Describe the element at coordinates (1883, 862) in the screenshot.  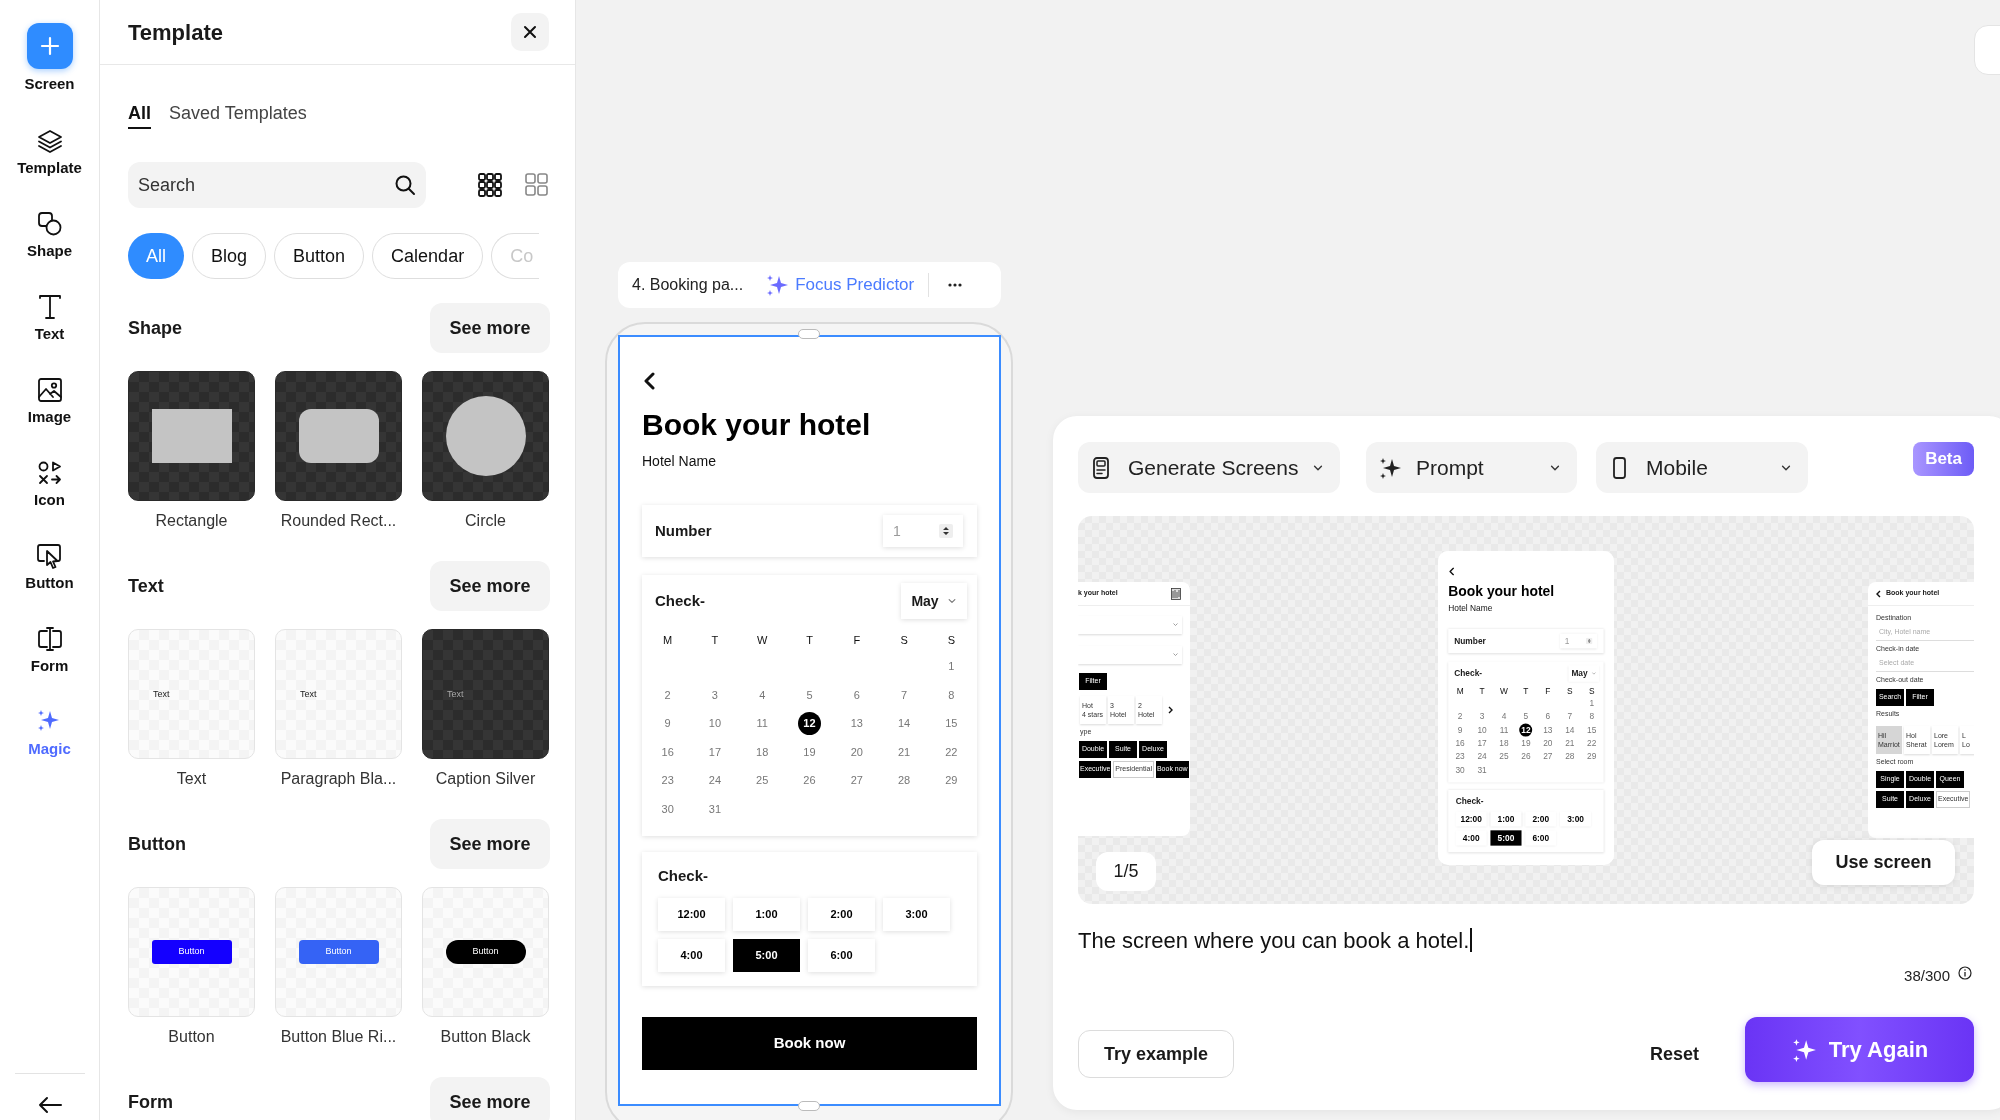
I see `use-screen-button: Use screen` at that location.